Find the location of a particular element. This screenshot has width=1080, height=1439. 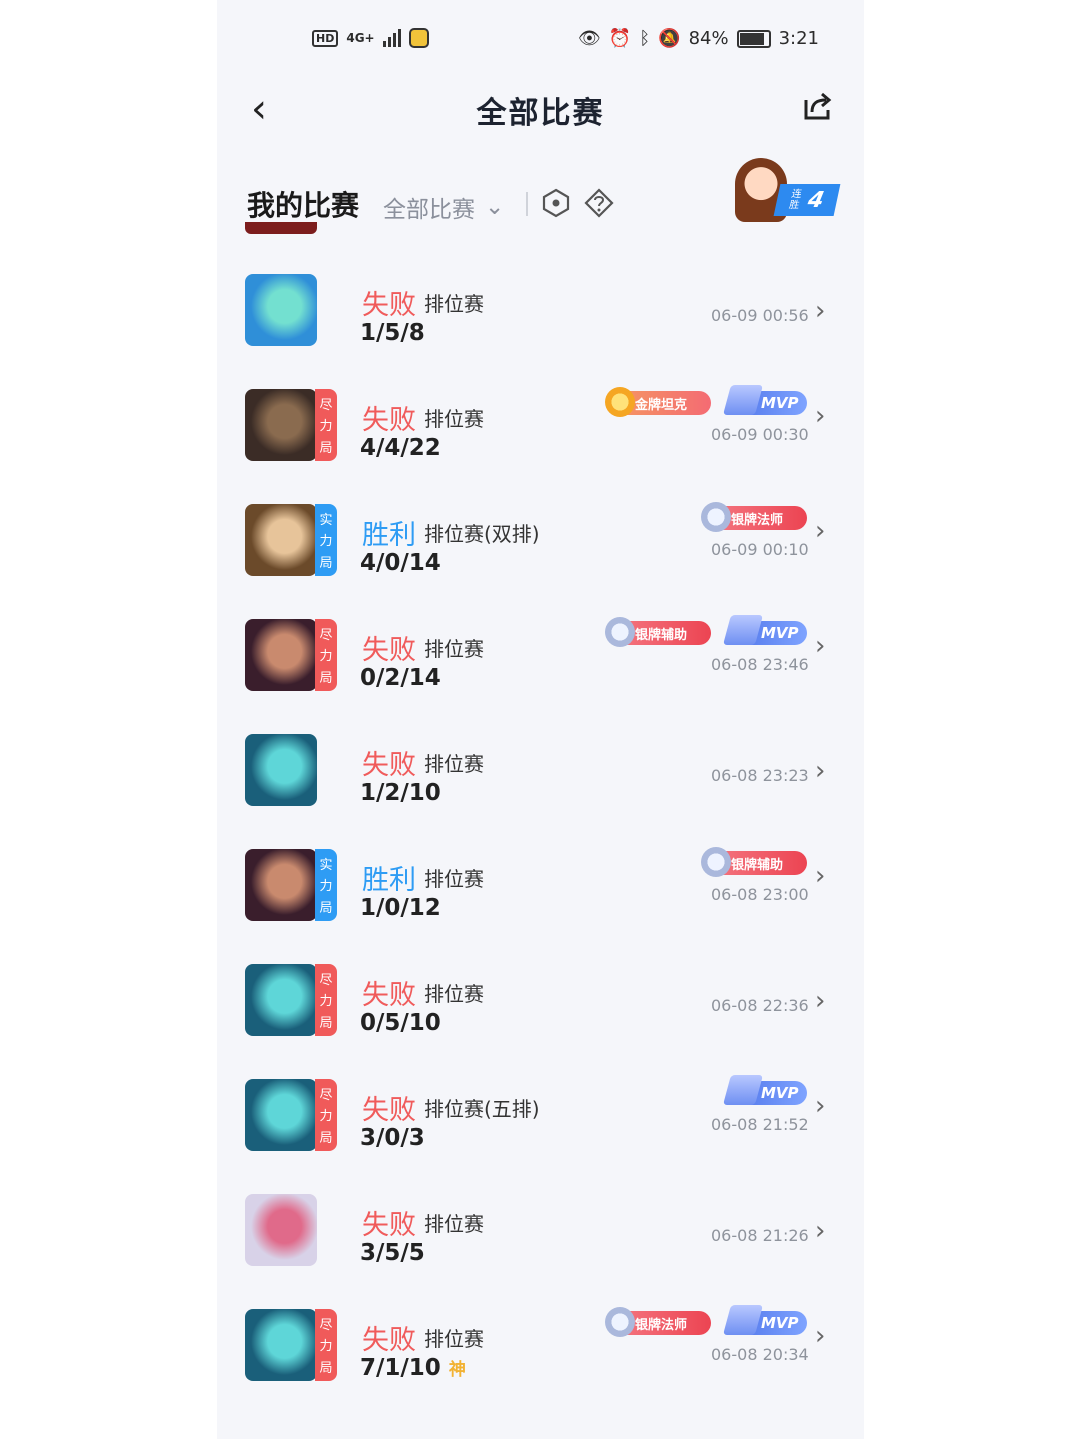

match-time: 06-08 23:23 is located at coordinates (760, 775).